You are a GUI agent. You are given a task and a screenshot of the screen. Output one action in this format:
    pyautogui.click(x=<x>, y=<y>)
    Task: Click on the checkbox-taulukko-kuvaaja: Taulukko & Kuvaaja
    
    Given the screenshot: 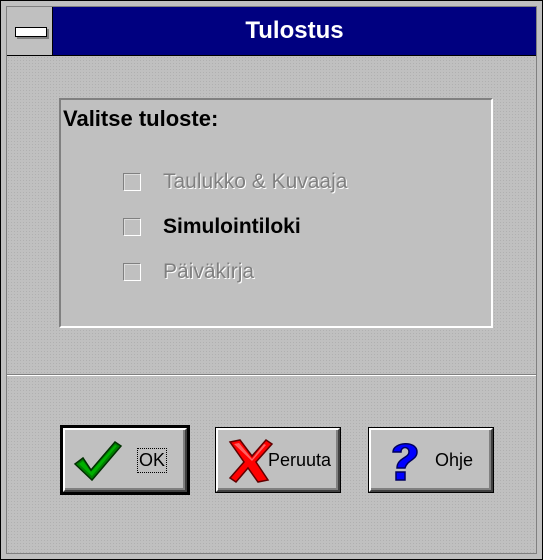 What is the action you would take?
    pyautogui.click(x=235, y=182)
    